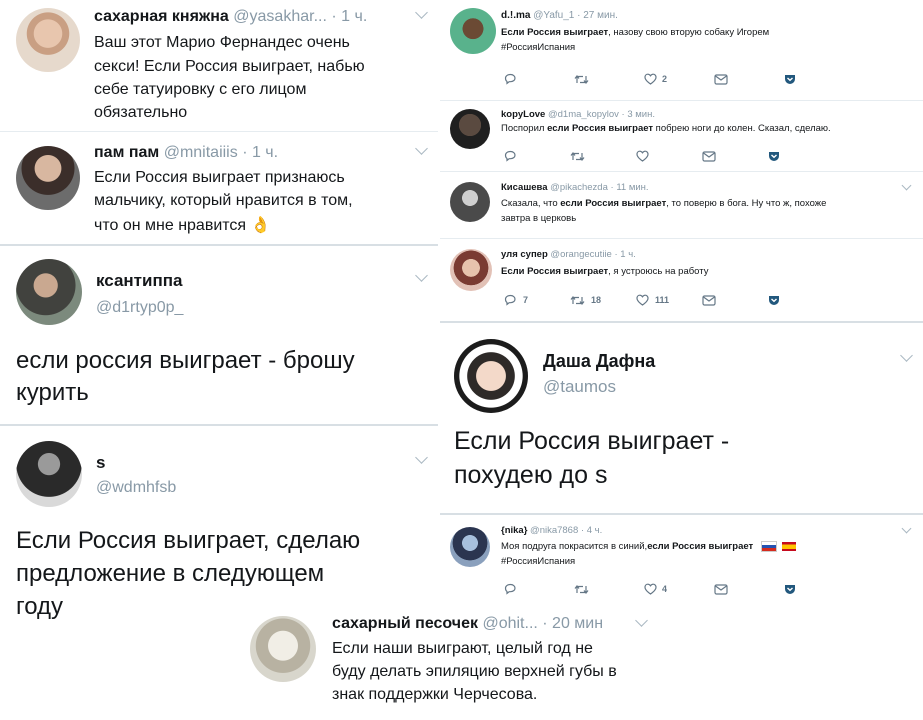  I want to click on user-handle: @pikachezda, so click(579, 187).